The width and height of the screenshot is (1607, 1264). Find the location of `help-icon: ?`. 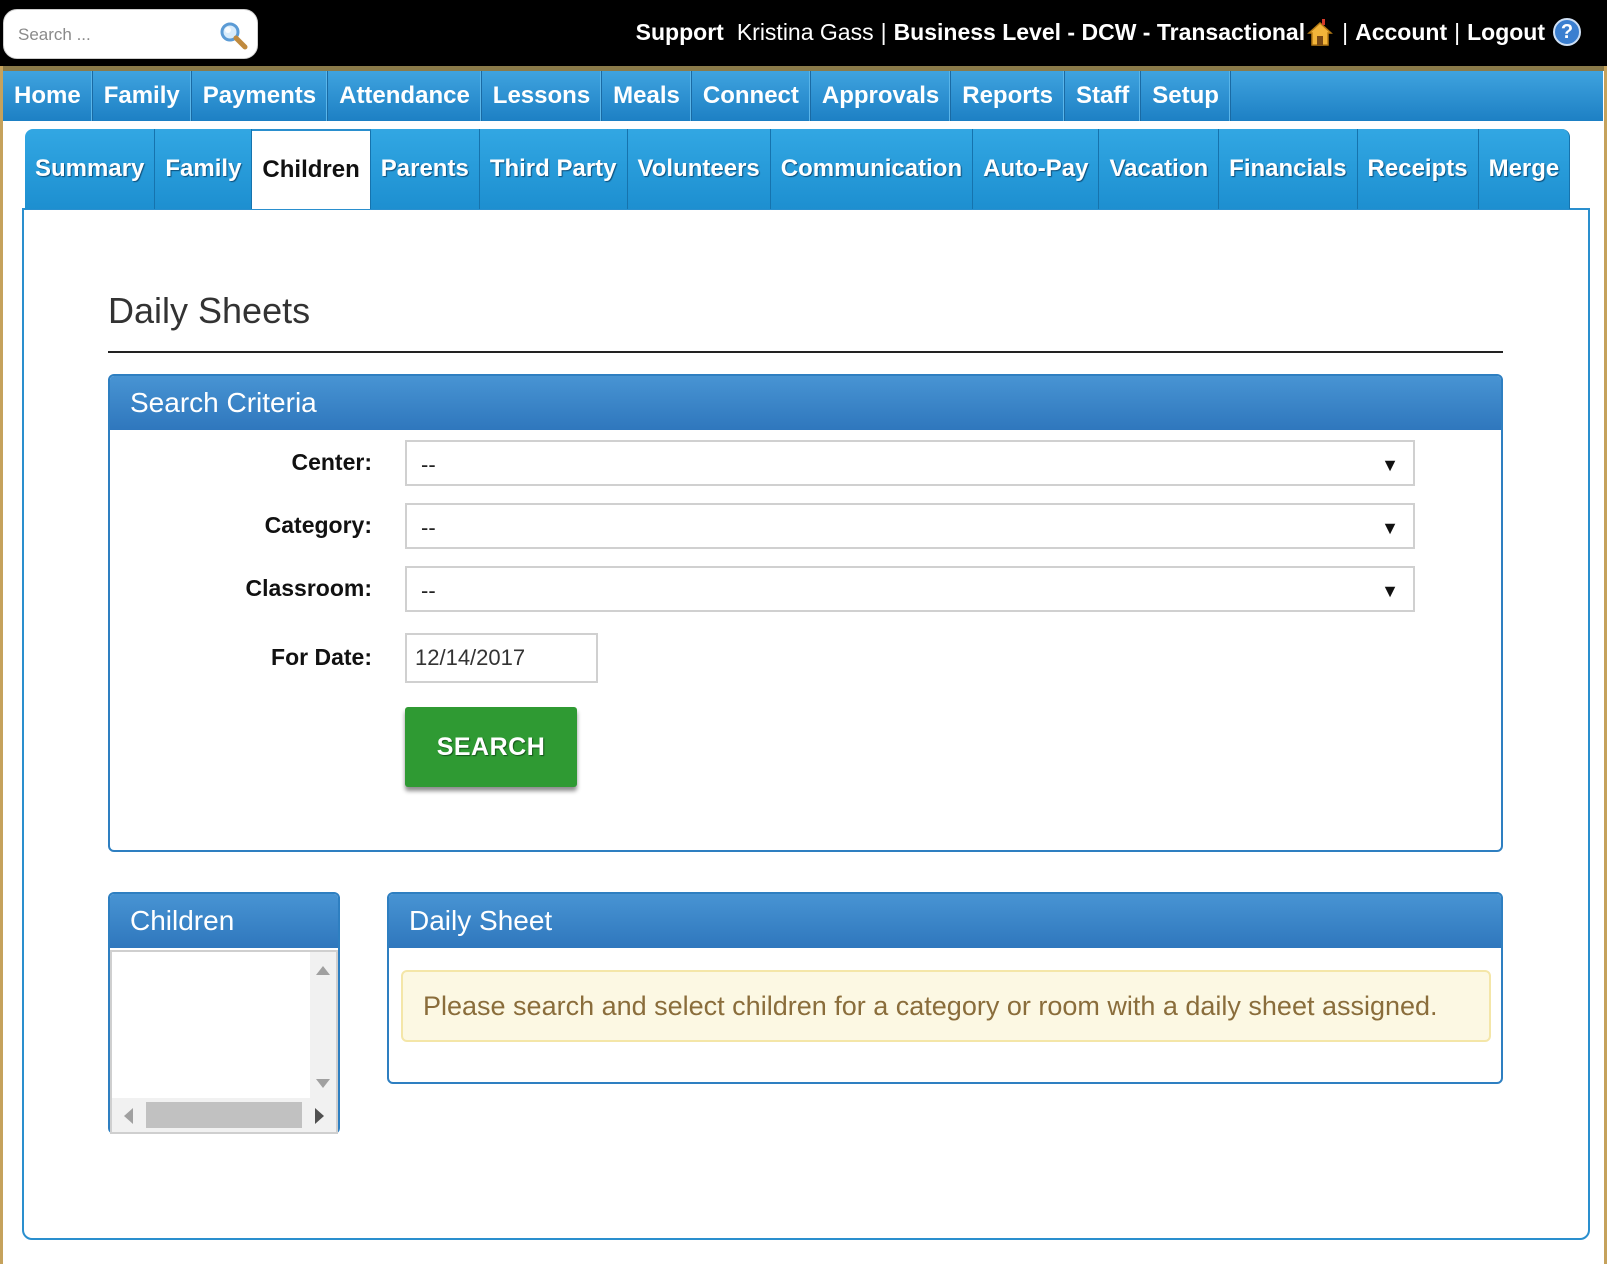

help-icon: ? is located at coordinates (1567, 32).